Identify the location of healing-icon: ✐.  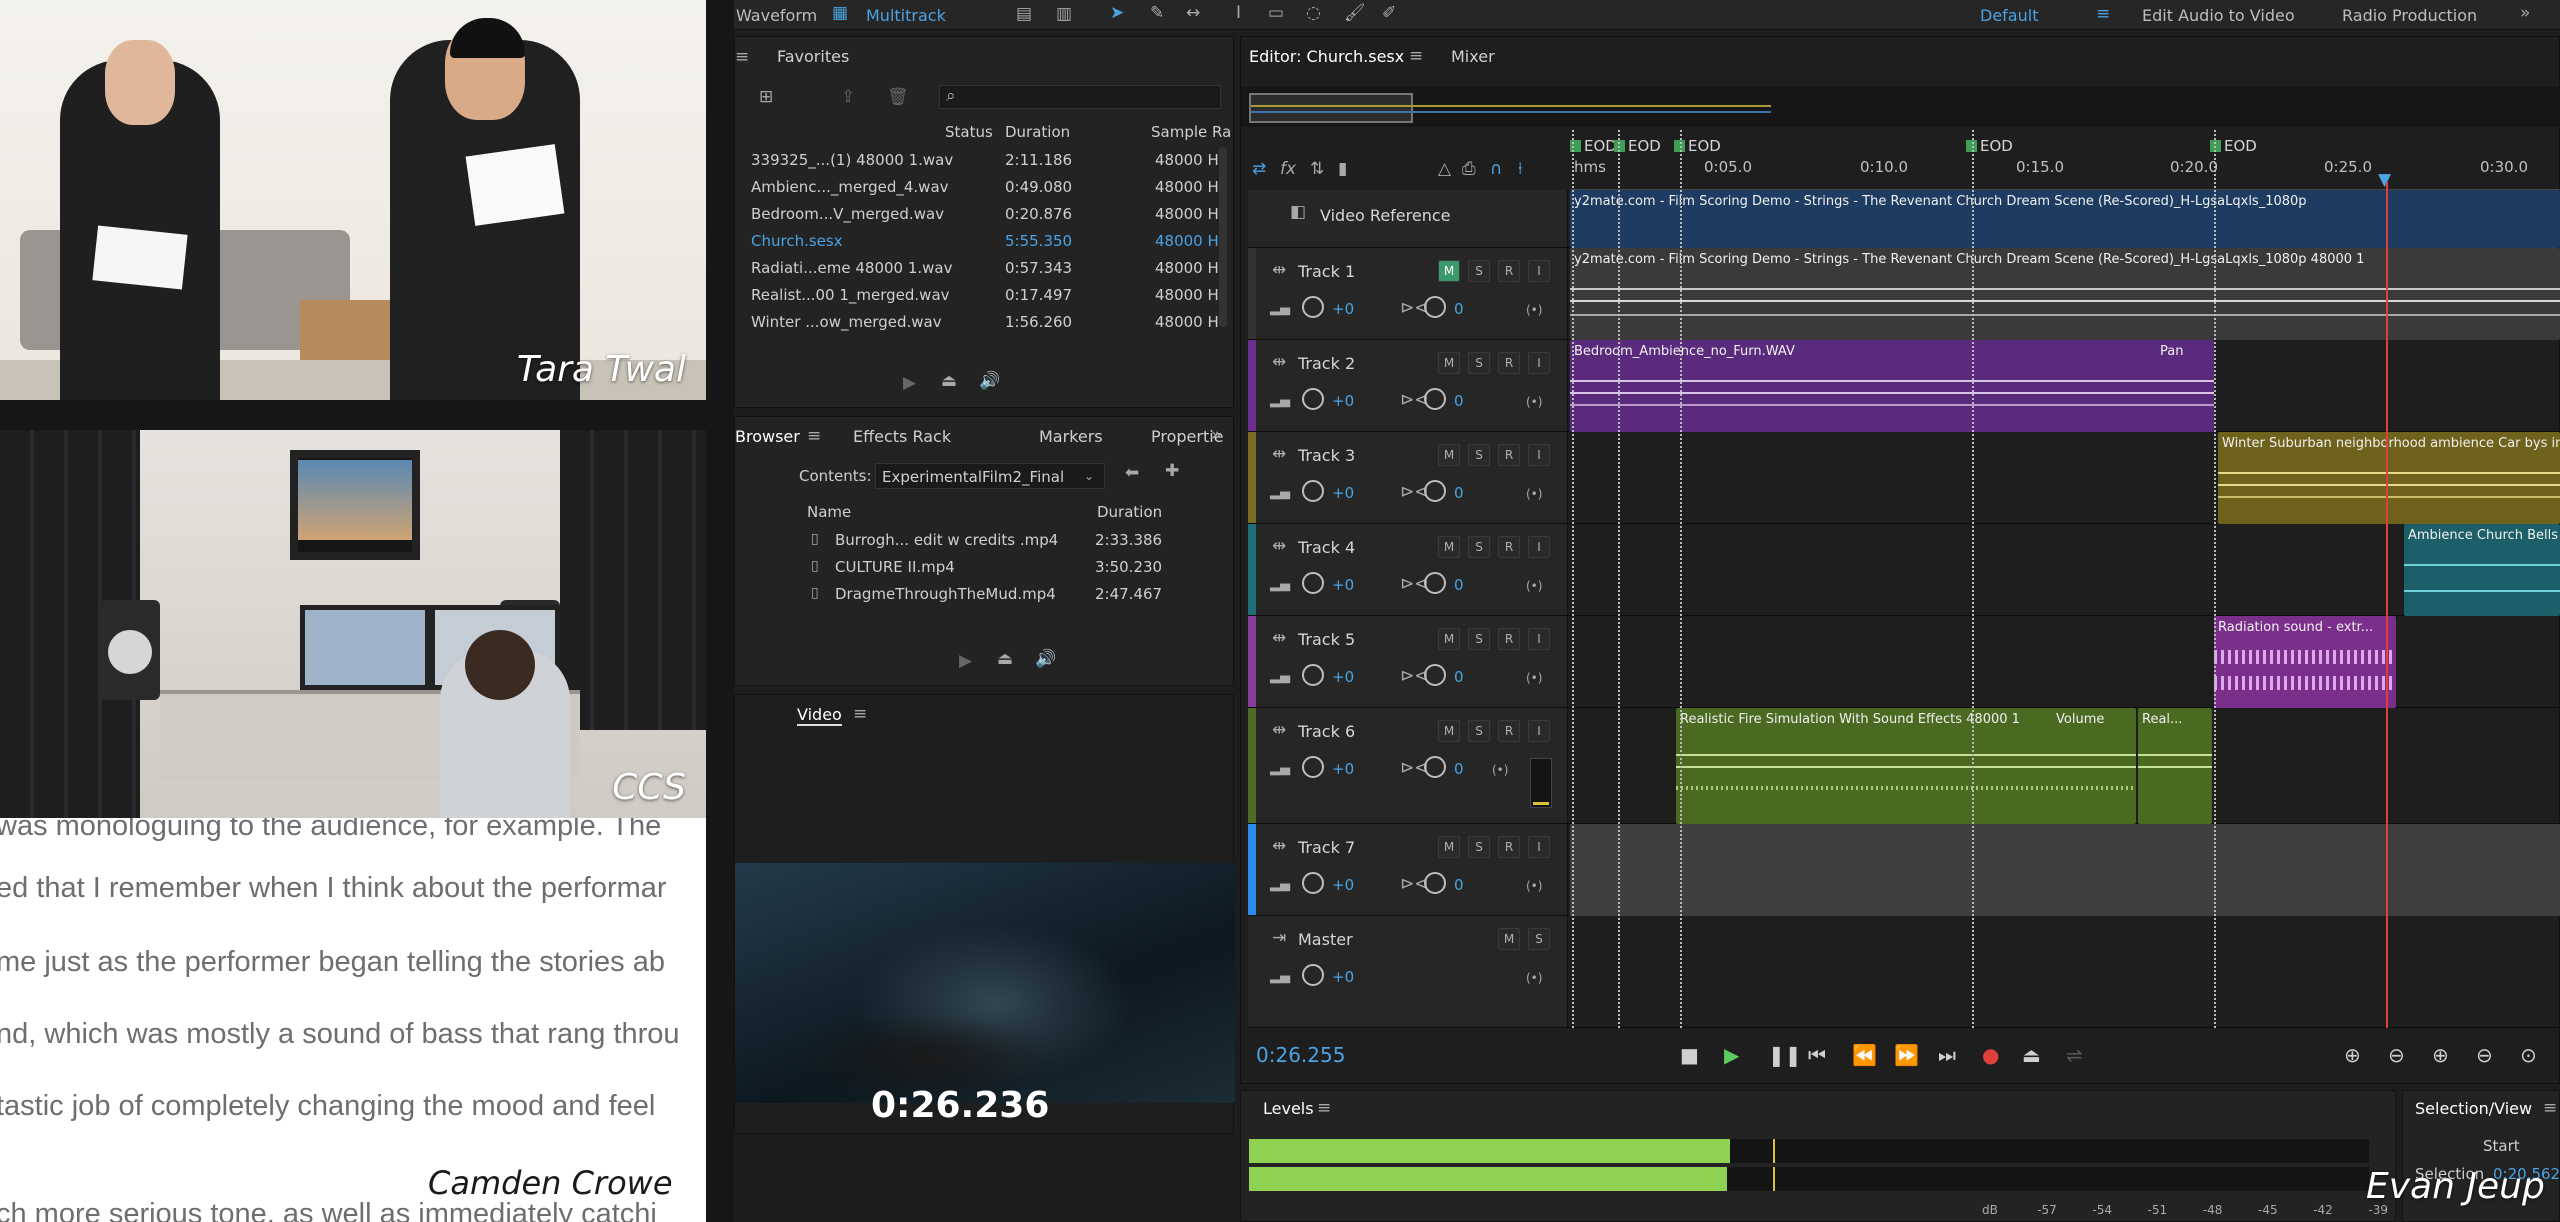
(1389, 13).